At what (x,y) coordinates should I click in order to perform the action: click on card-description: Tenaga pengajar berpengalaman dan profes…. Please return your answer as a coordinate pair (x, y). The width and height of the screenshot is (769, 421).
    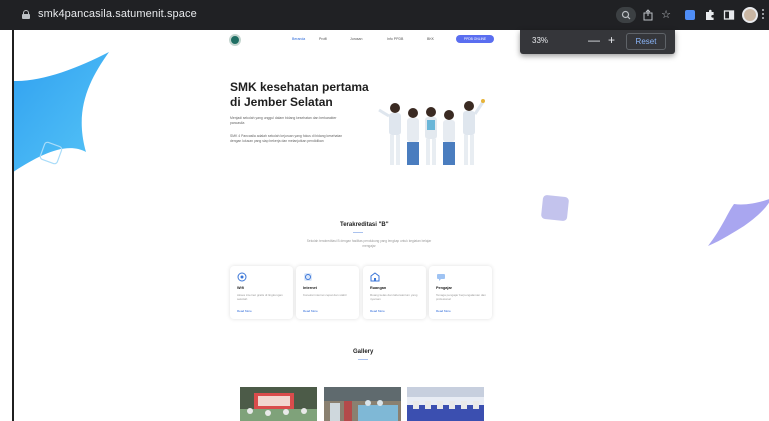
    Looking at the image, I should click on (461, 297).